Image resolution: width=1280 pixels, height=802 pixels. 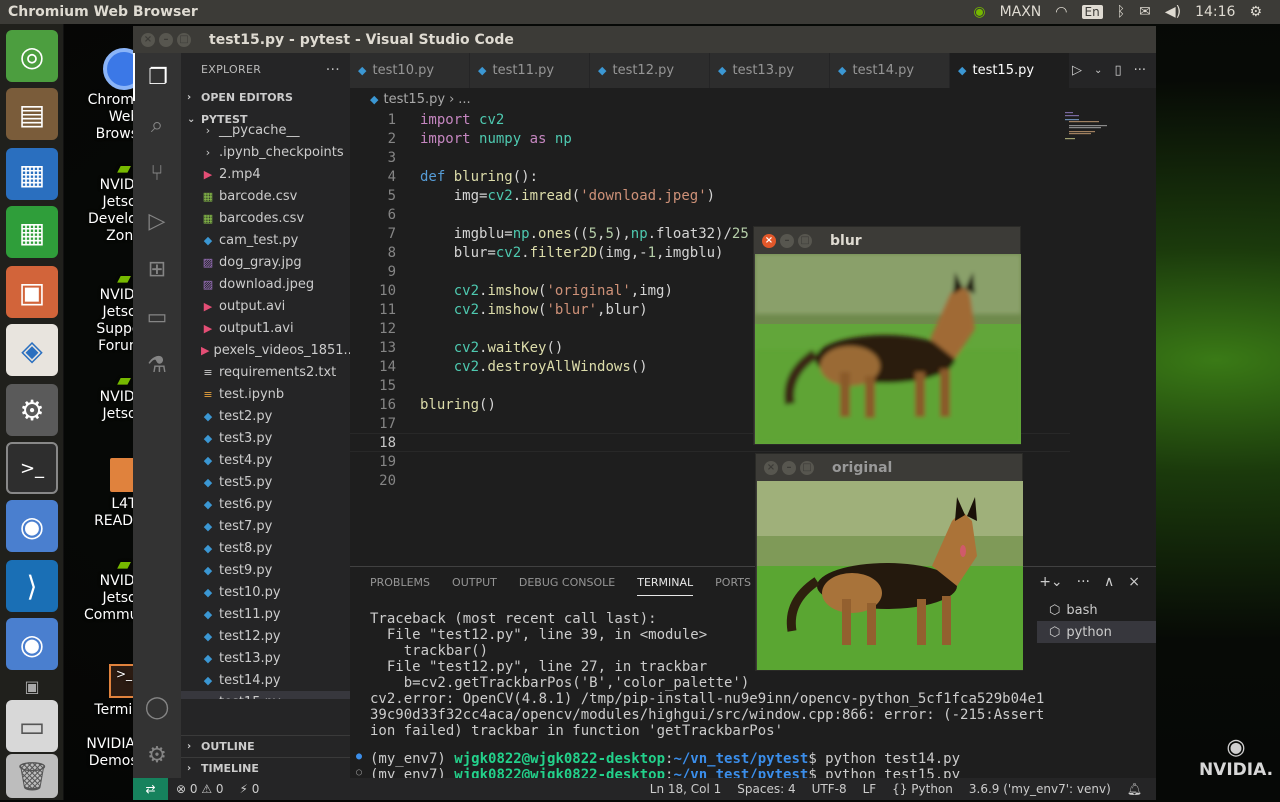 I want to click on vscode-launcher: ⟩, so click(x=32, y=586).